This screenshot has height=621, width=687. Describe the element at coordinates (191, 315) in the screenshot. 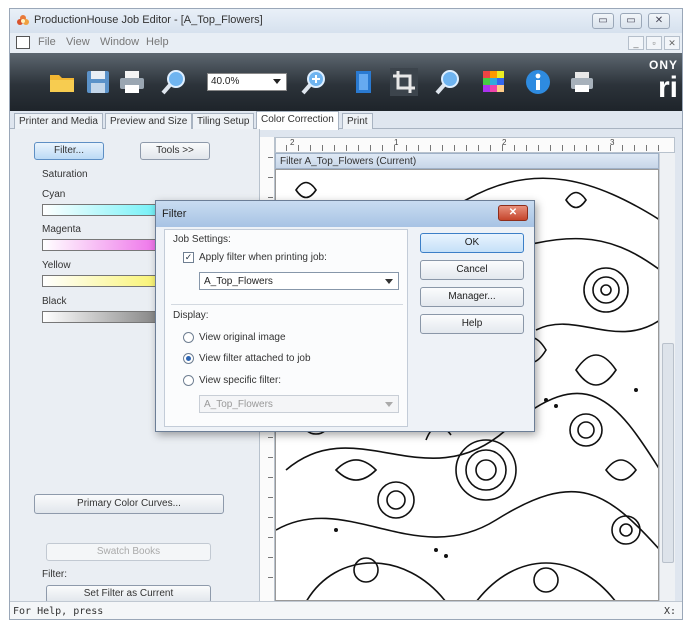

I see `display-label: Display:` at that location.